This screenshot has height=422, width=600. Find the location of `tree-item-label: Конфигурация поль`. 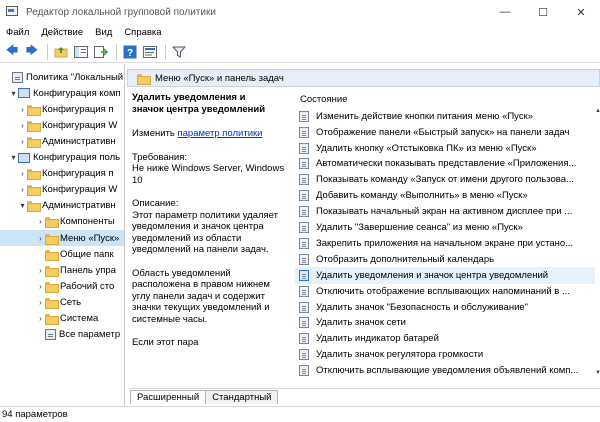

tree-item-label: Конфигурация поль is located at coordinates (77, 157).